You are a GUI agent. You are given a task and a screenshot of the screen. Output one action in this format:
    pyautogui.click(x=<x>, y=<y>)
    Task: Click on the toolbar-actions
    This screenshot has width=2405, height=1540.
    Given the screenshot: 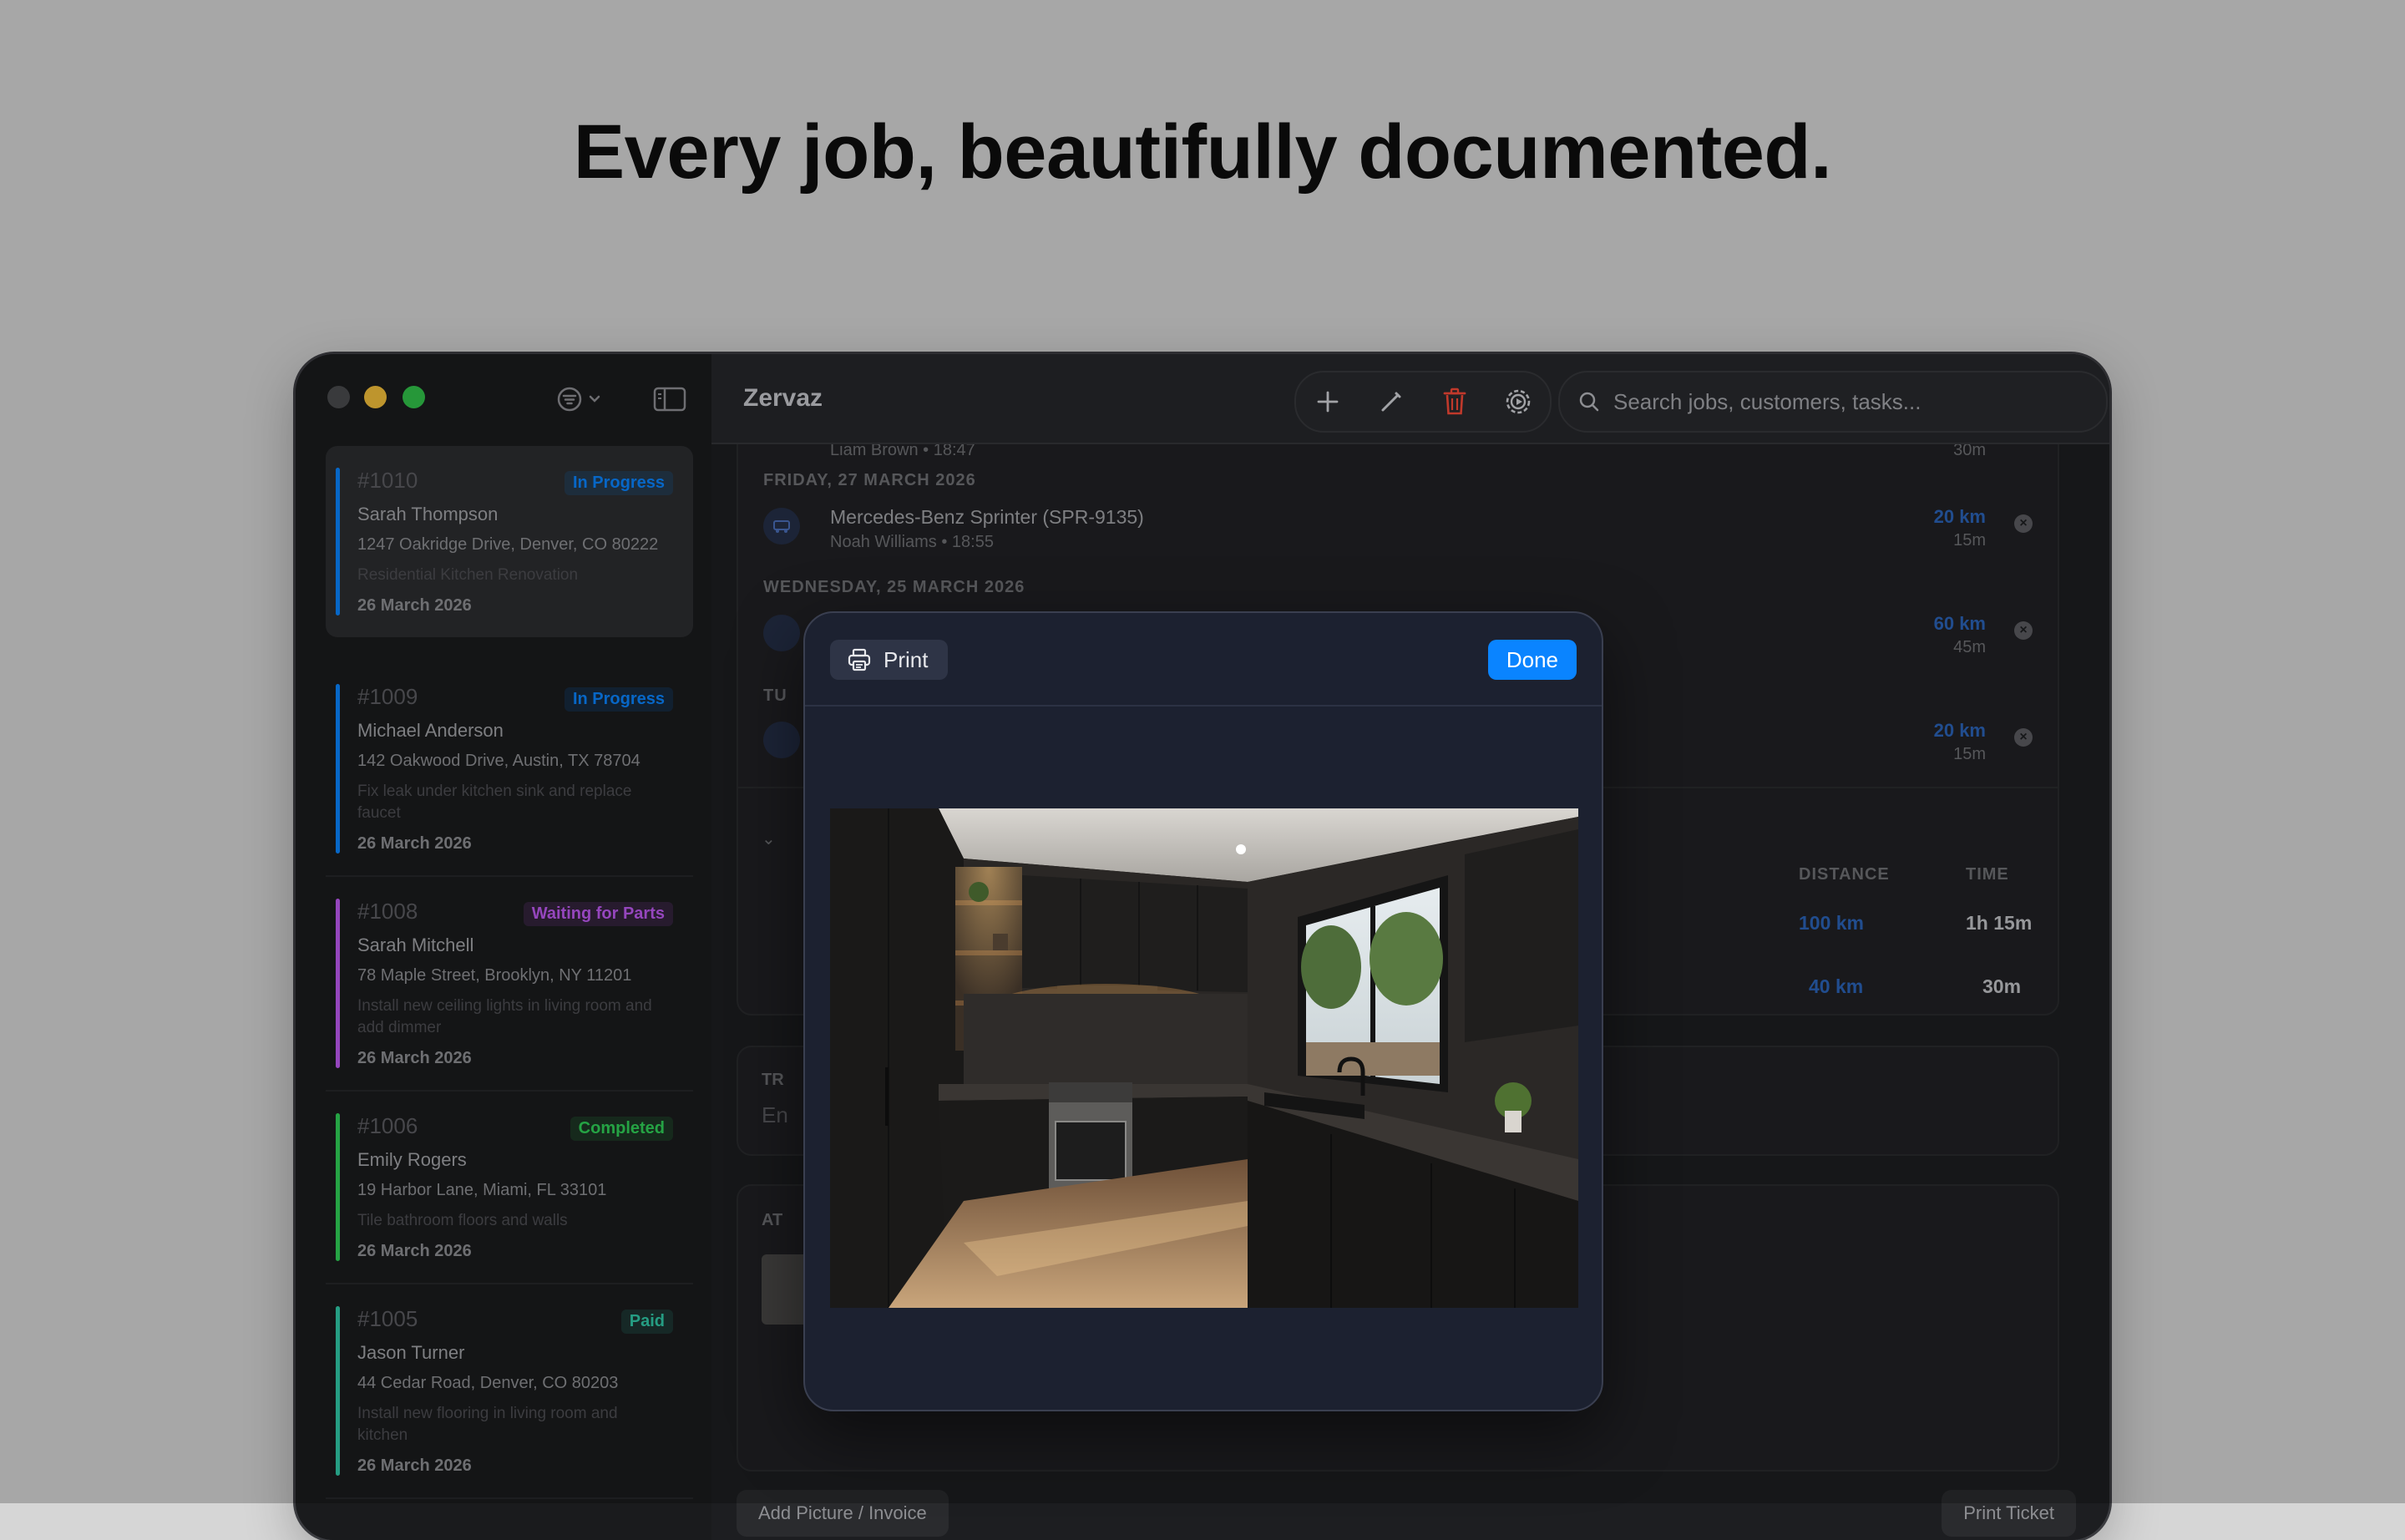 What is the action you would take?
    pyautogui.click(x=1423, y=402)
    